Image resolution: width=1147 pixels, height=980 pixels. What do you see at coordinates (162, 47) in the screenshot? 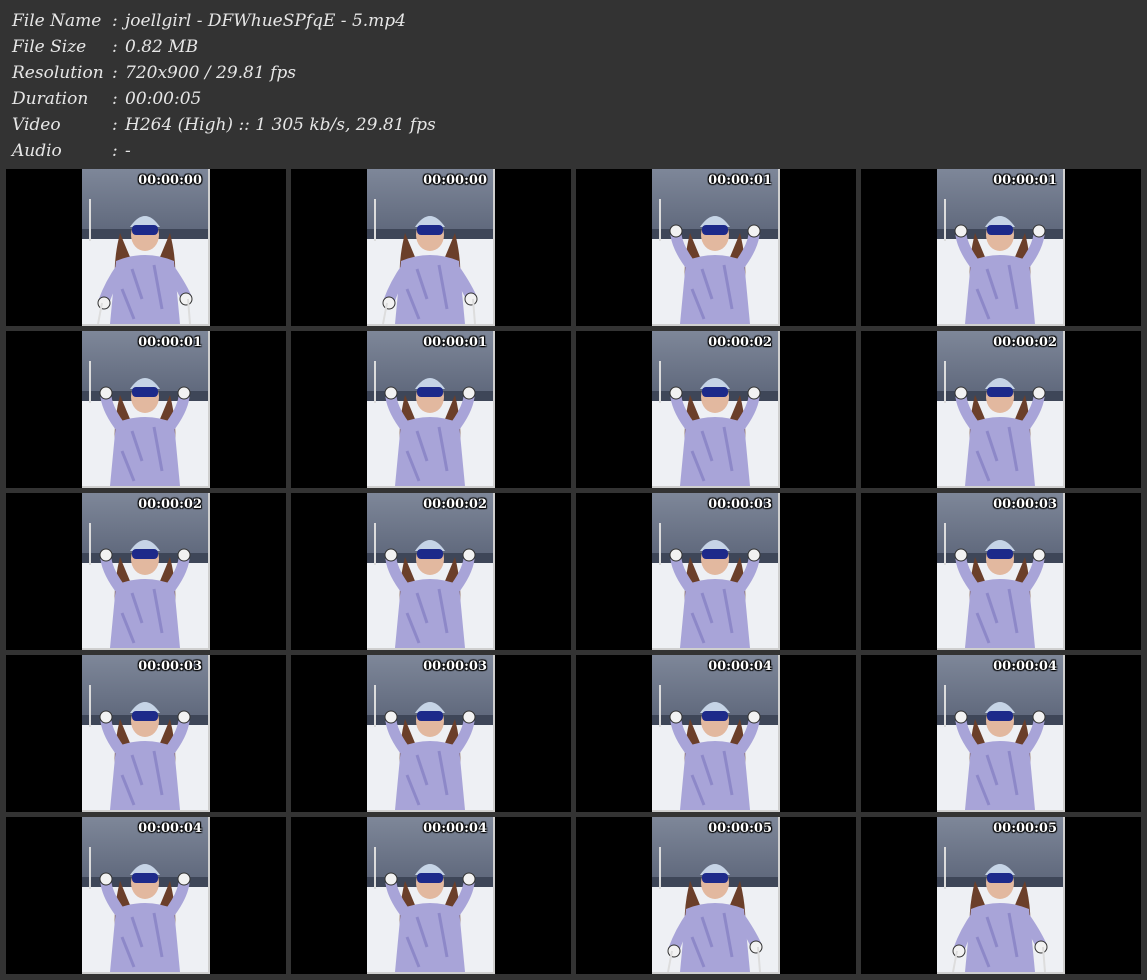
I see `info-value: 0.82 MB` at bounding box center [162, 47].